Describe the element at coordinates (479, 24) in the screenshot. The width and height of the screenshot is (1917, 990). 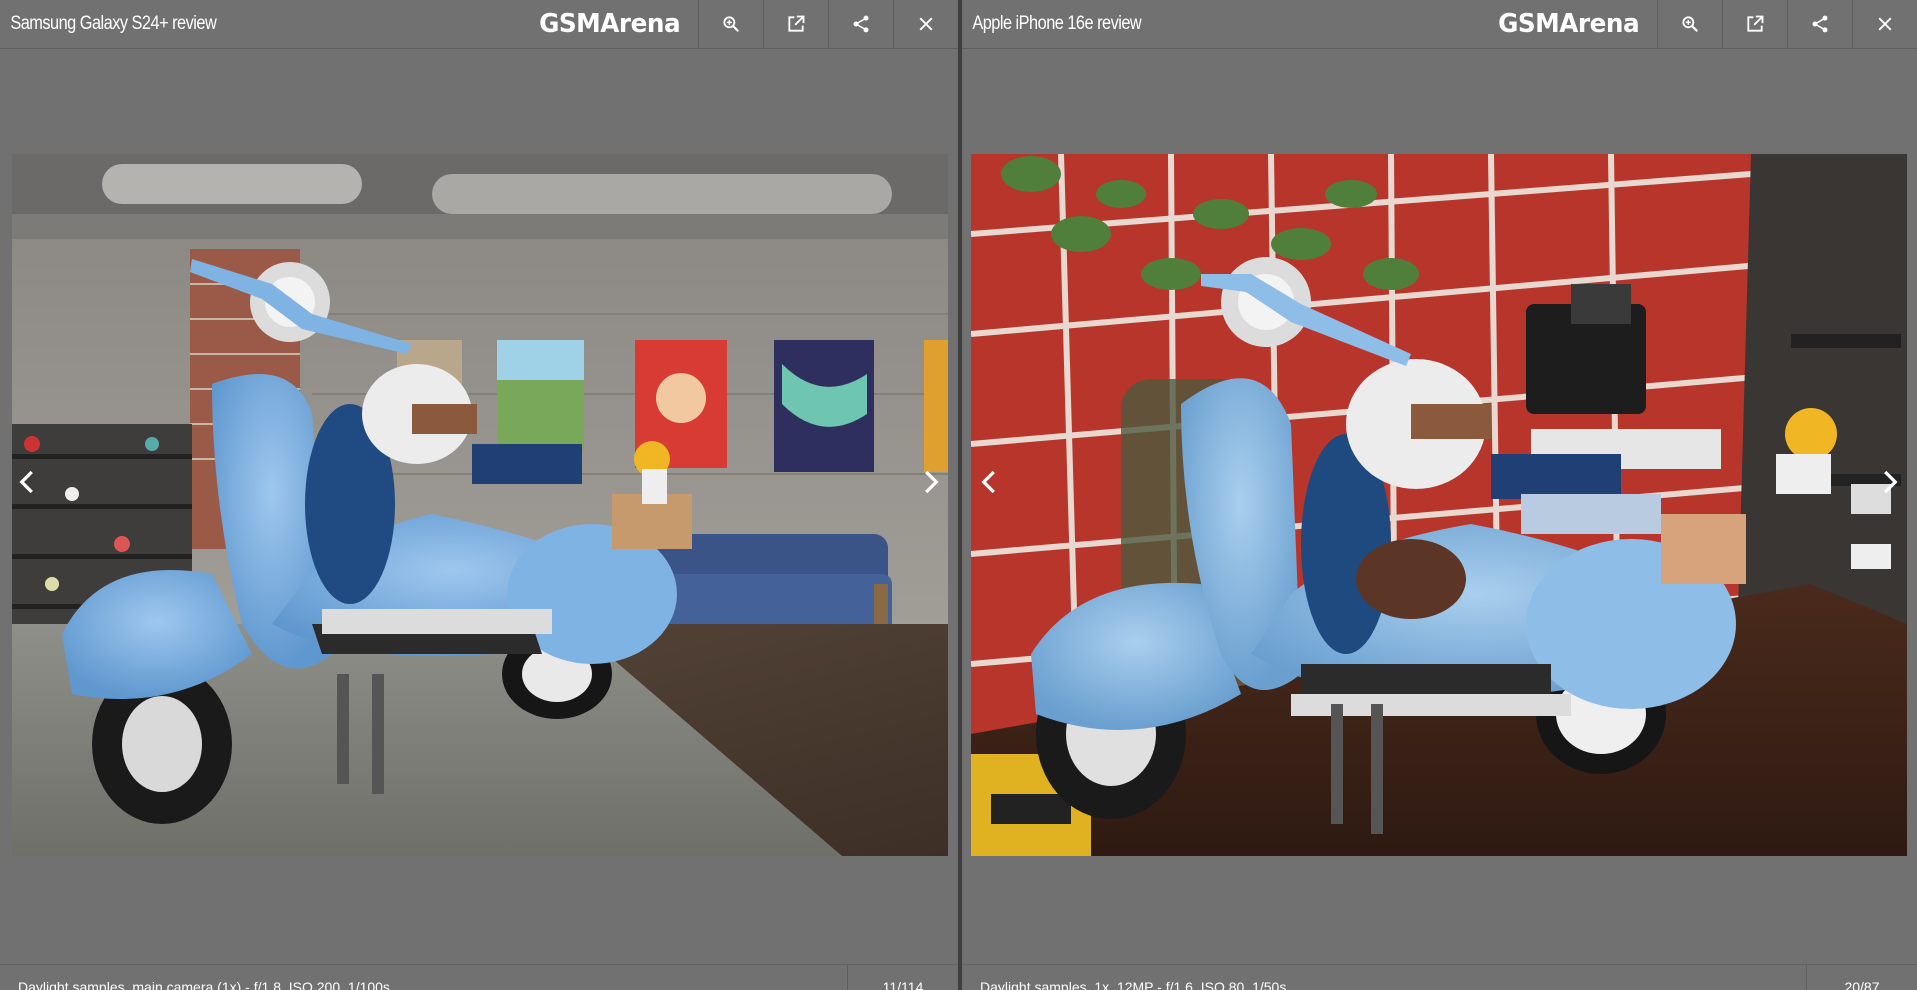
I see `left-header-bar: Samsung Galaxy S24+ review GSMArena` at that location.